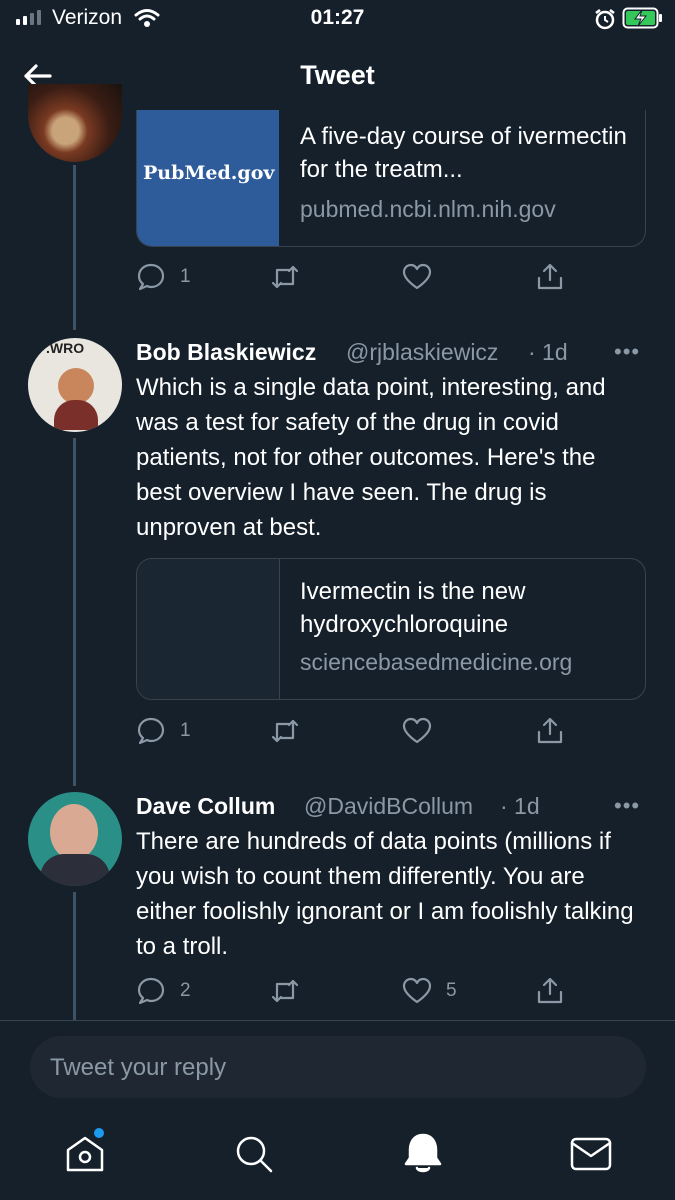  Describe the element at coordinates (226, 352) in the screenshot. I see `author-name: Bob Blaskiewicz` at that location.